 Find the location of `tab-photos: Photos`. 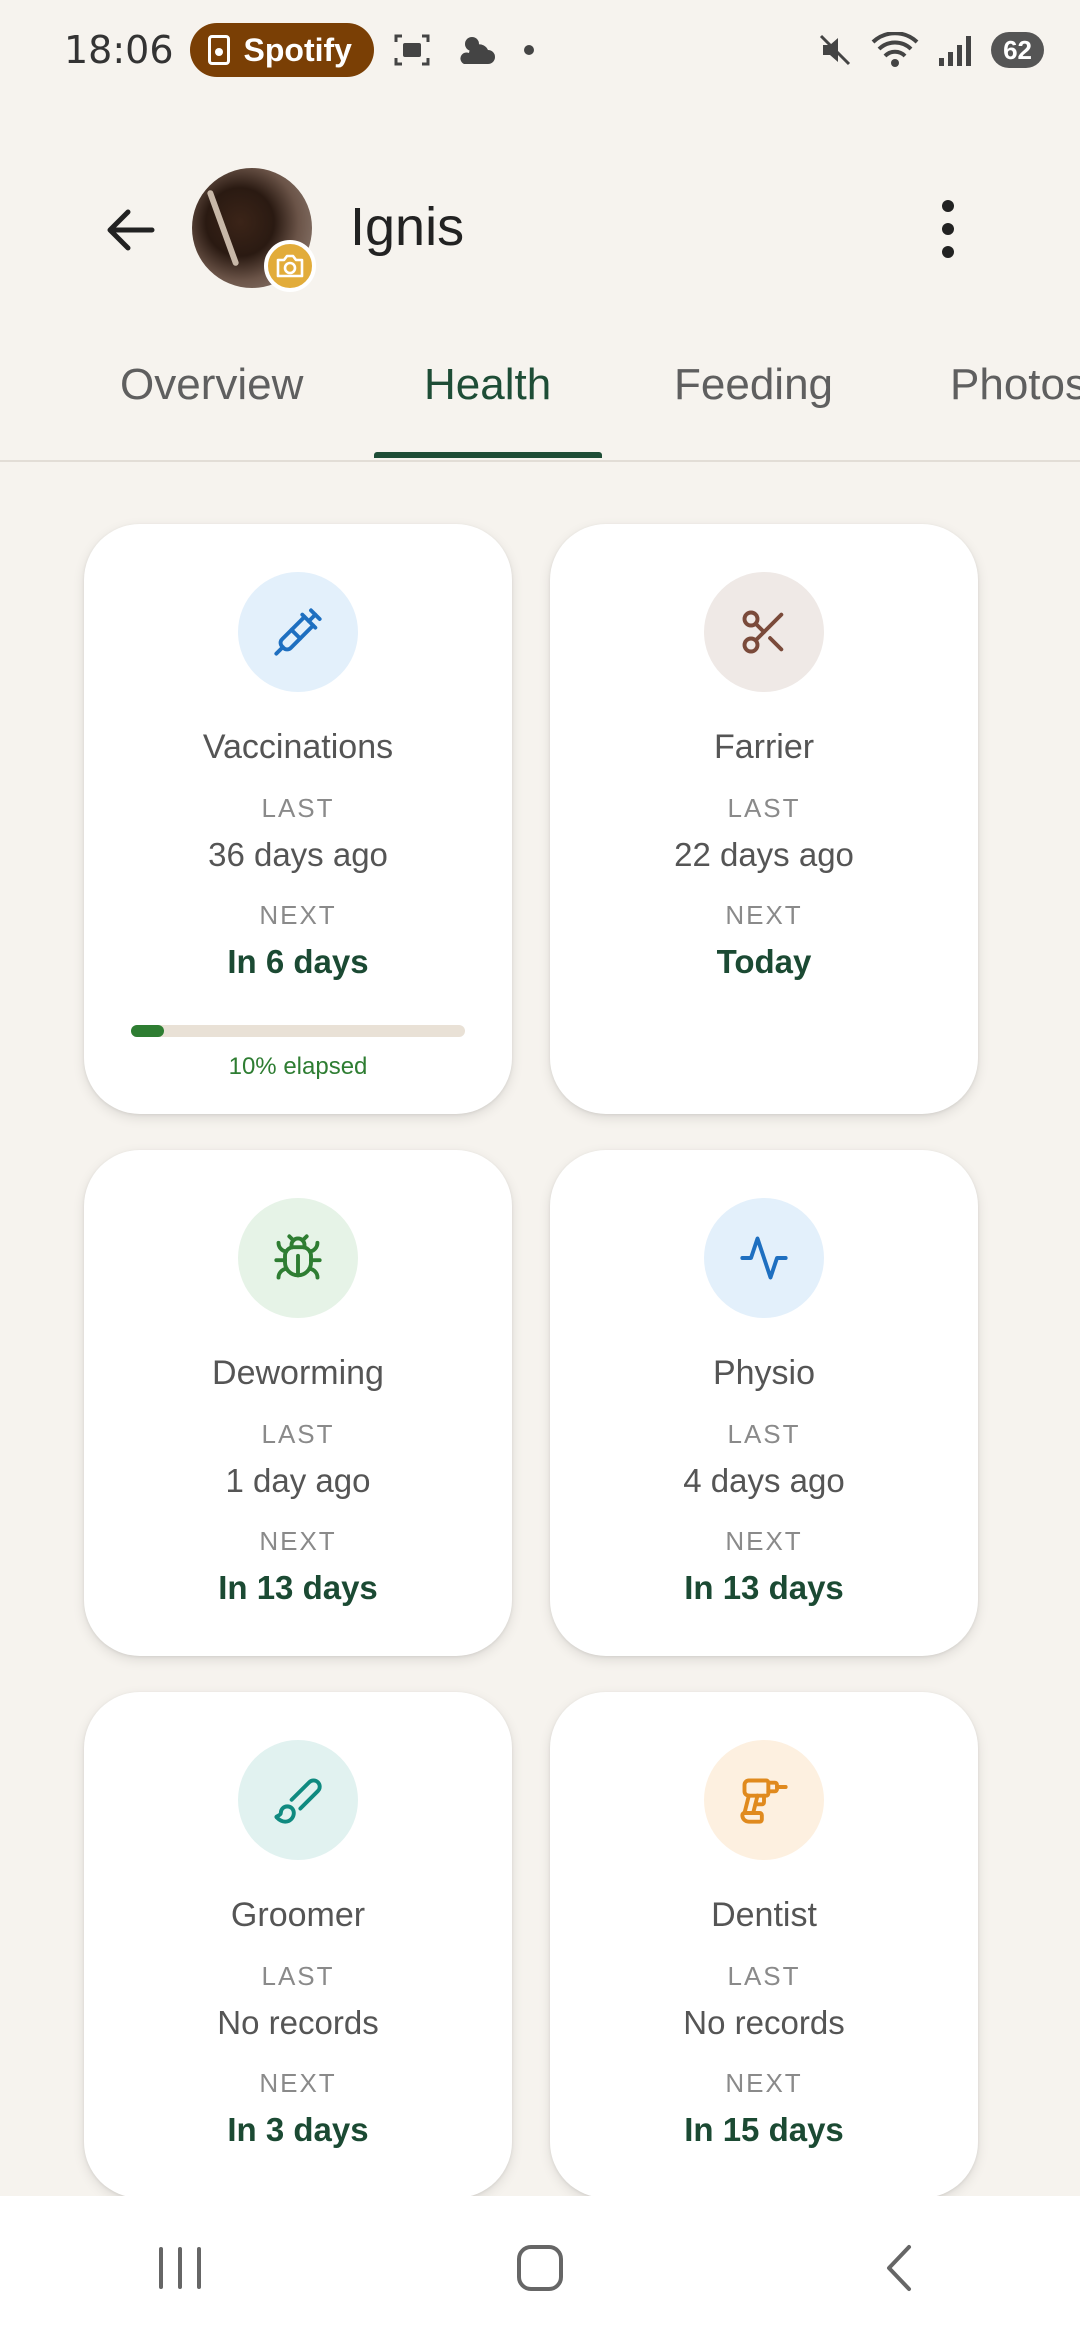

tab-photos: Photos is located at coordinates (1015, 385).